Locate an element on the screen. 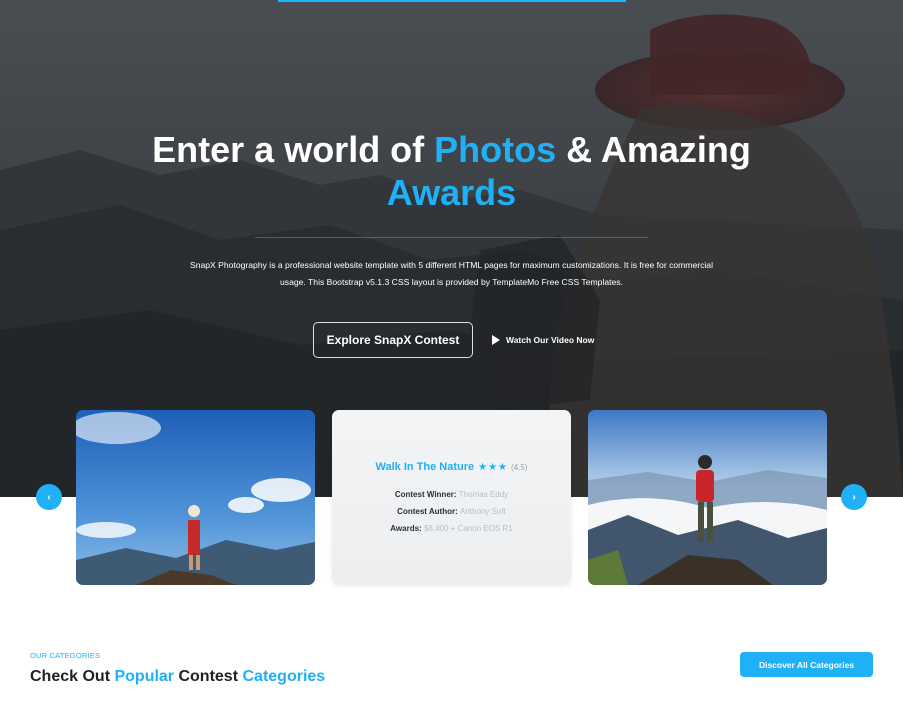  contest-author-row: Contest Author: Anthony Soft is located at coordinates (451, 511).